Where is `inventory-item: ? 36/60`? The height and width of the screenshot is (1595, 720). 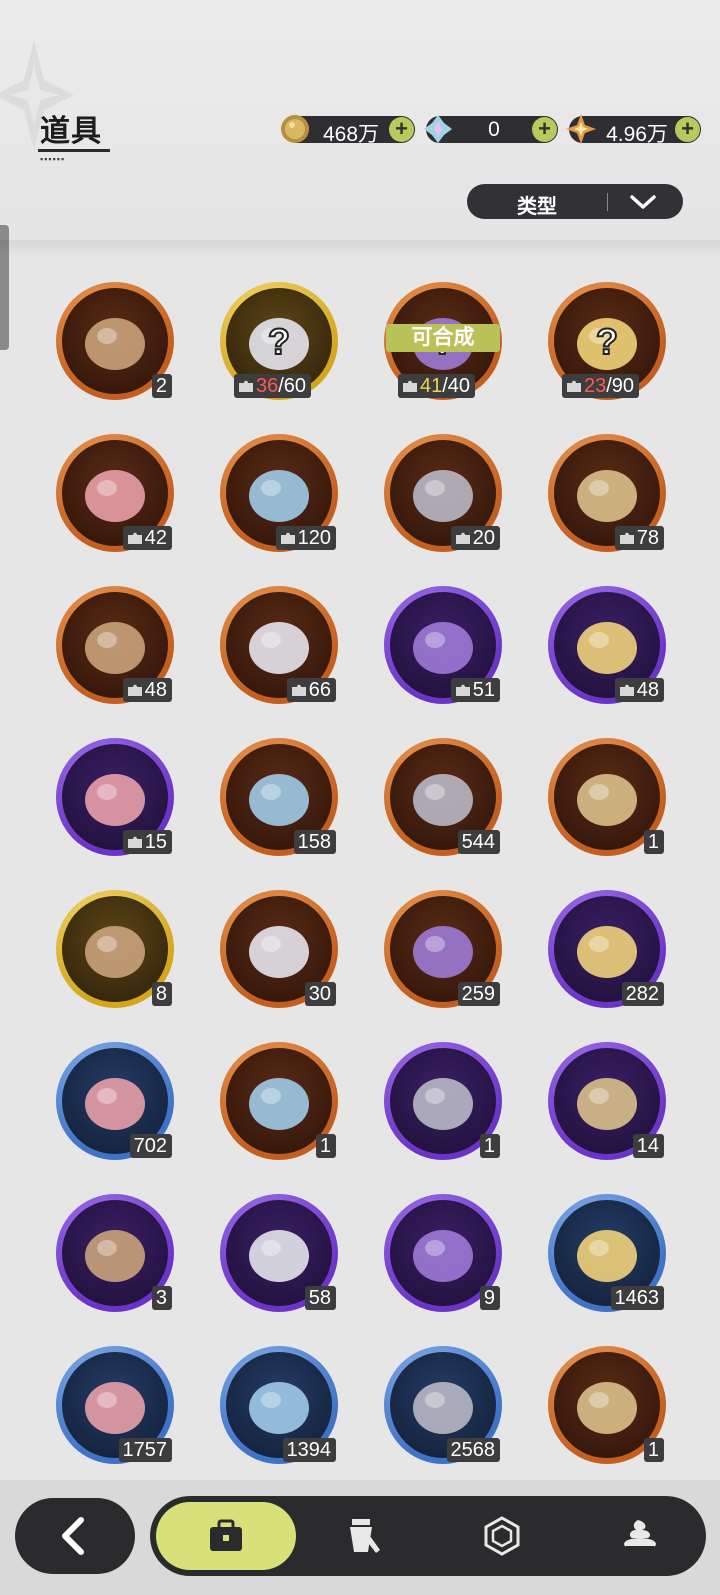
inventory-item: ? 36/60 is located at coordinates (279, 341).